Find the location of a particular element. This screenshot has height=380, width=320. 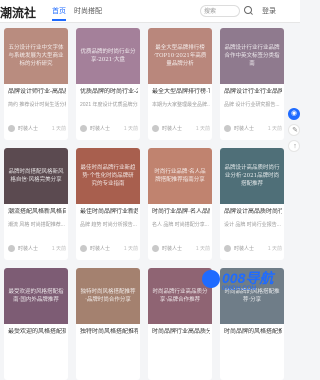

card-thumbnail: 最受欢迎的风格搭配指南·国内外品牌推荐 is located at coordinates (36, 296).